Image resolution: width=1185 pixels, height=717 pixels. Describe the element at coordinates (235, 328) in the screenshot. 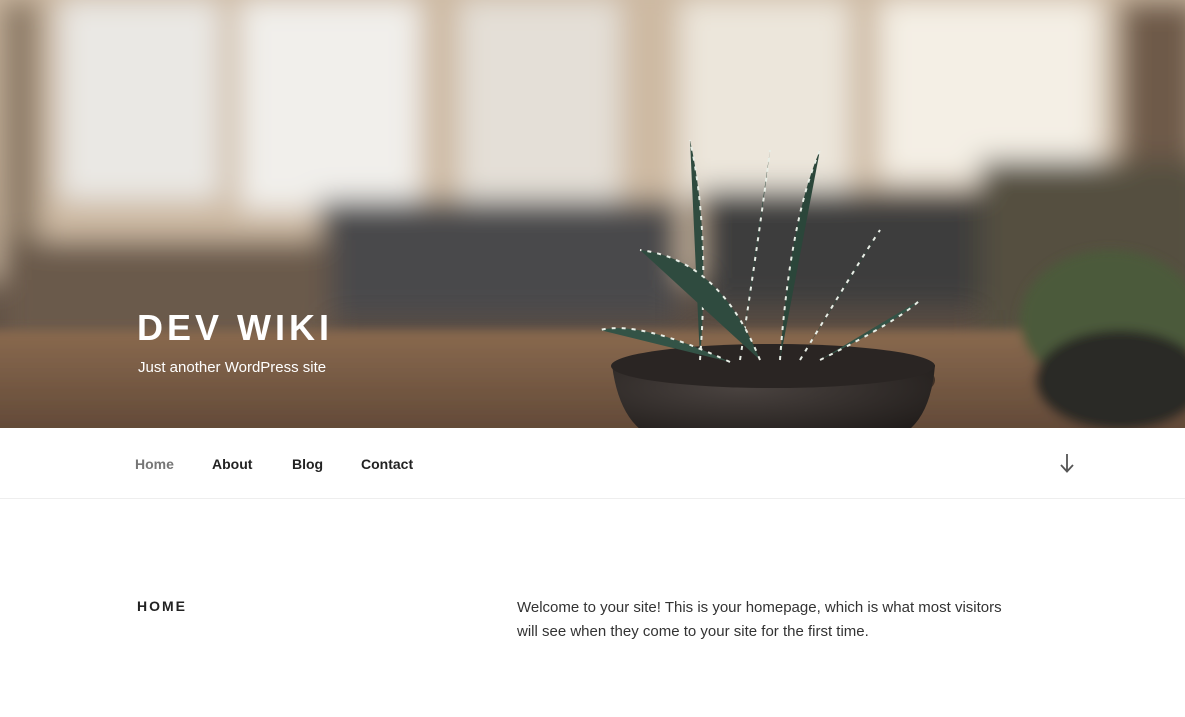

I see `site-title: DEV WIKI` at that location.